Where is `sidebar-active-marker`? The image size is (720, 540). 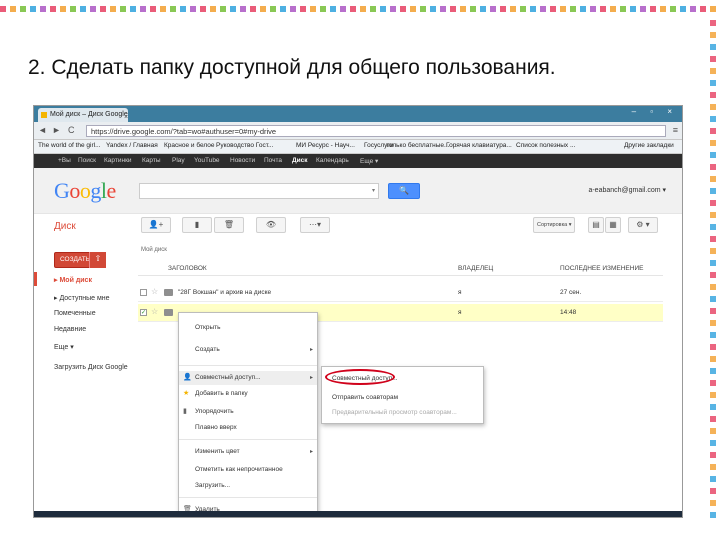
sidebar-active-marker is located at coordinates (35, 279).